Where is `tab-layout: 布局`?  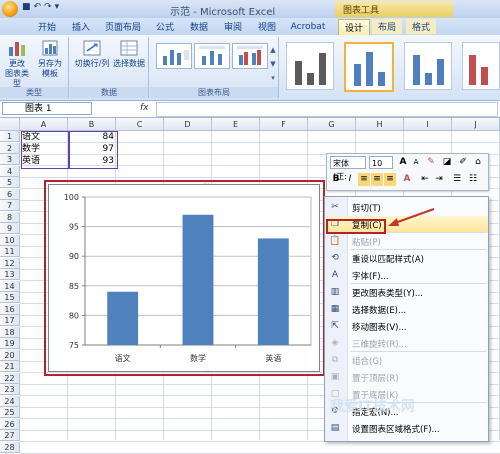
tab-layout: 布局 is located at coordinates (387, 26).